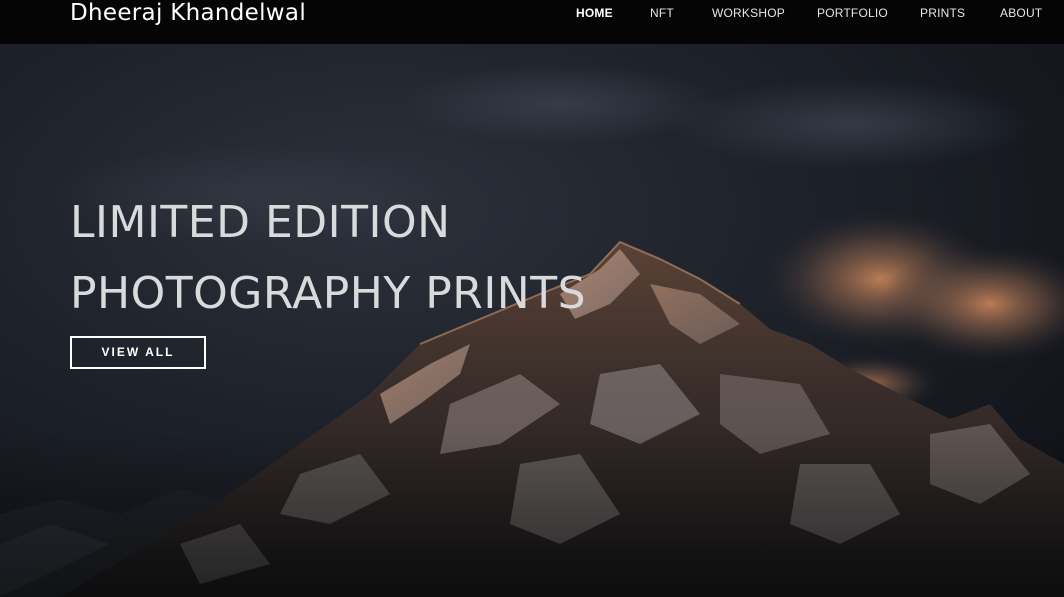 This screenshot has height=597, width=1064. Describe the element at coordinates (852, 13) in the screenshot. I see `nav-portfolio: PORTFOLIO` at that location.